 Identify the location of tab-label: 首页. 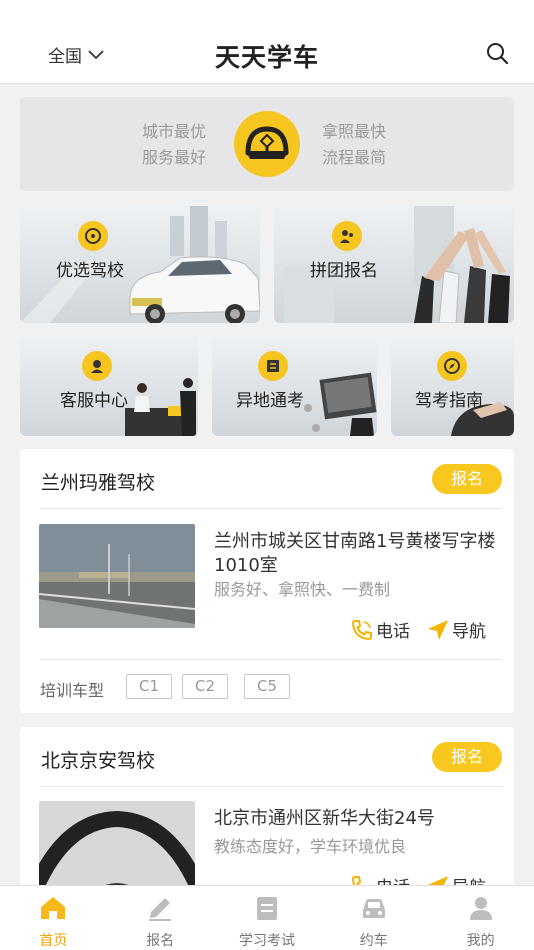
(53, 941).